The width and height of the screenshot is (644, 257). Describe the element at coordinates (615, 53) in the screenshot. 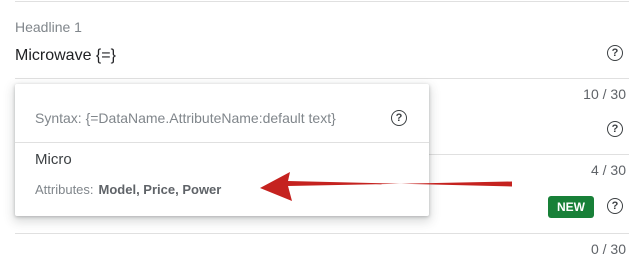

I see `help-icon-headline: ?` at that location.